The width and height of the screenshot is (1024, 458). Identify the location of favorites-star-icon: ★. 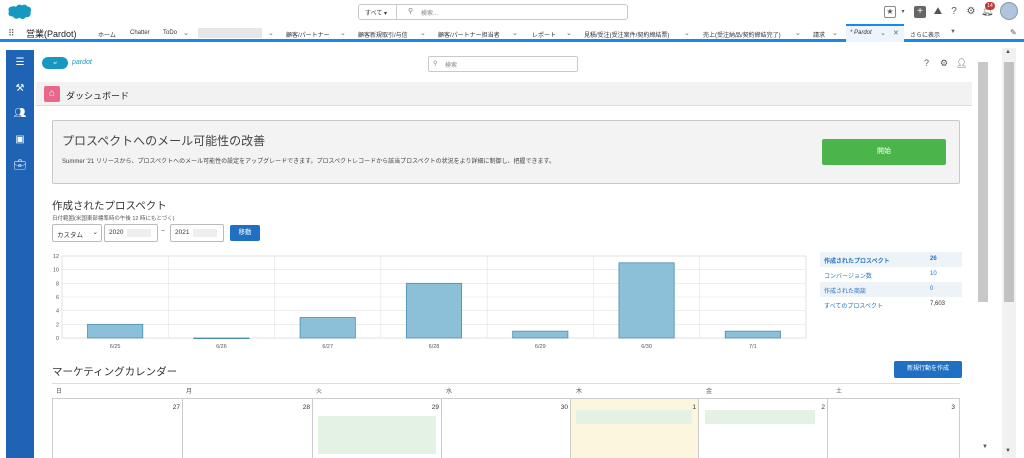
(890, 12).